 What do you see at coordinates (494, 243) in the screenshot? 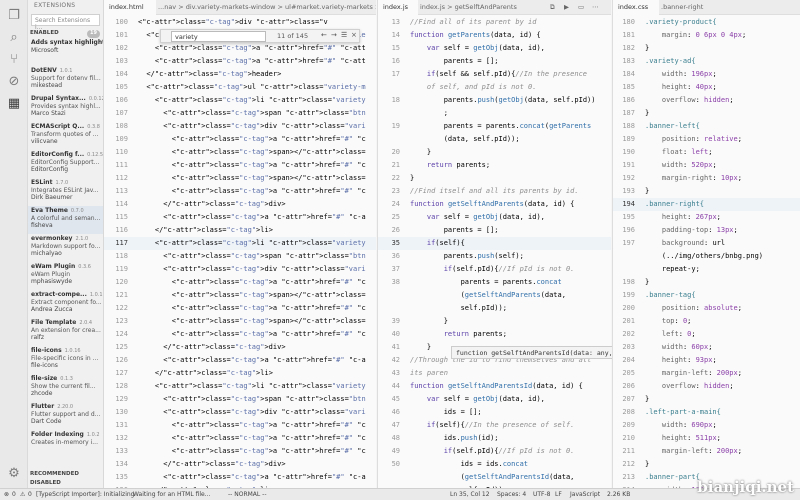
I see `code-line: 35 if(self){` at bounding box center [494, 243].